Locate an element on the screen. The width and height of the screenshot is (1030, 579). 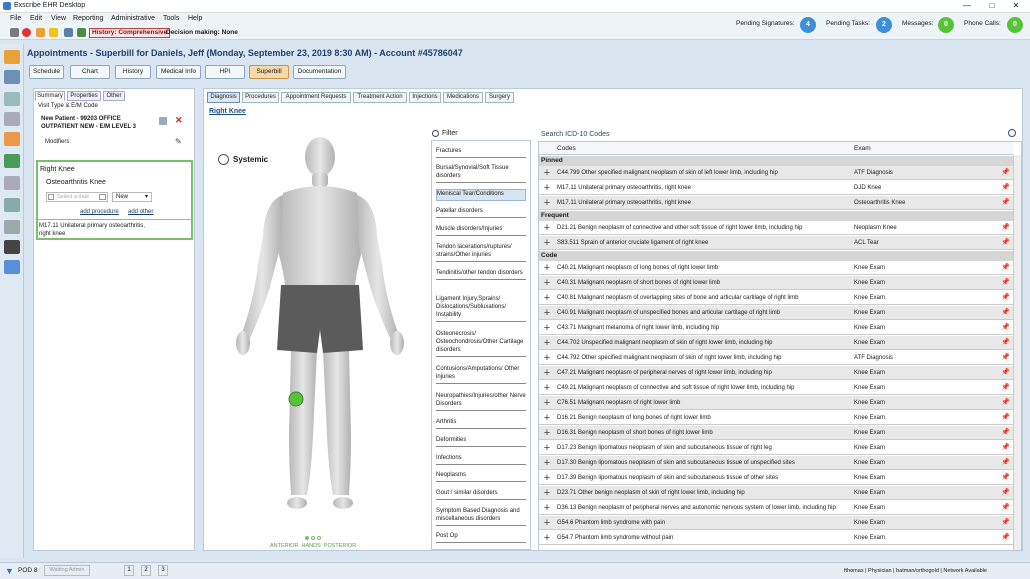
copy-icon is located at coordinates (163, 121).